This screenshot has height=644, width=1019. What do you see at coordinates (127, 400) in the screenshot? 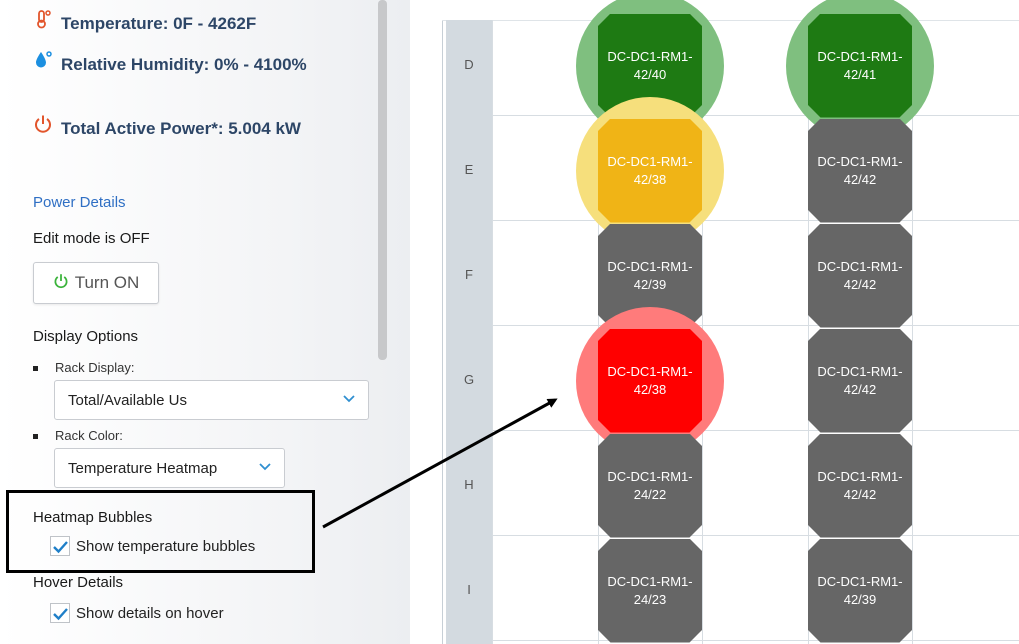
I see `rack-display-value: Total/Available Us` at bounding box center [127, 400].